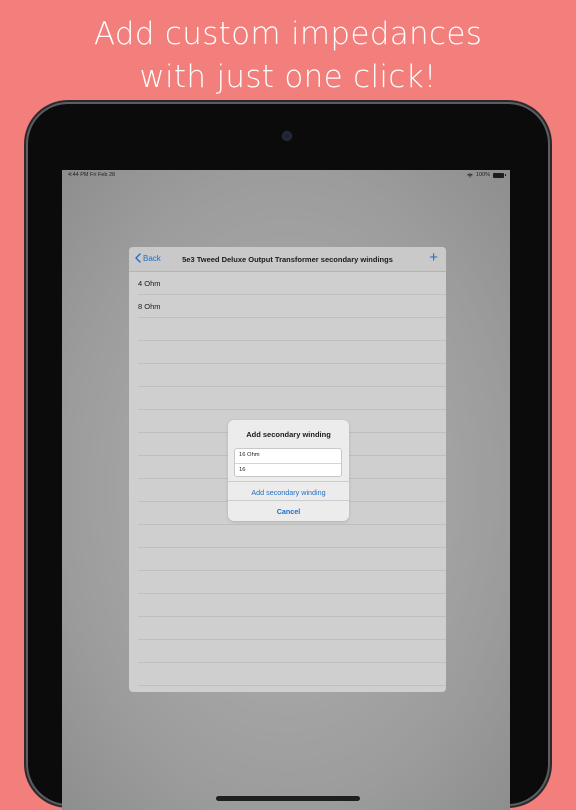 This screenshot has height=810, width=576. What do you see at coordinates (482, 175) in the screenshot?
I see `battery-percent: 100%` at bounding box center [482, 175].